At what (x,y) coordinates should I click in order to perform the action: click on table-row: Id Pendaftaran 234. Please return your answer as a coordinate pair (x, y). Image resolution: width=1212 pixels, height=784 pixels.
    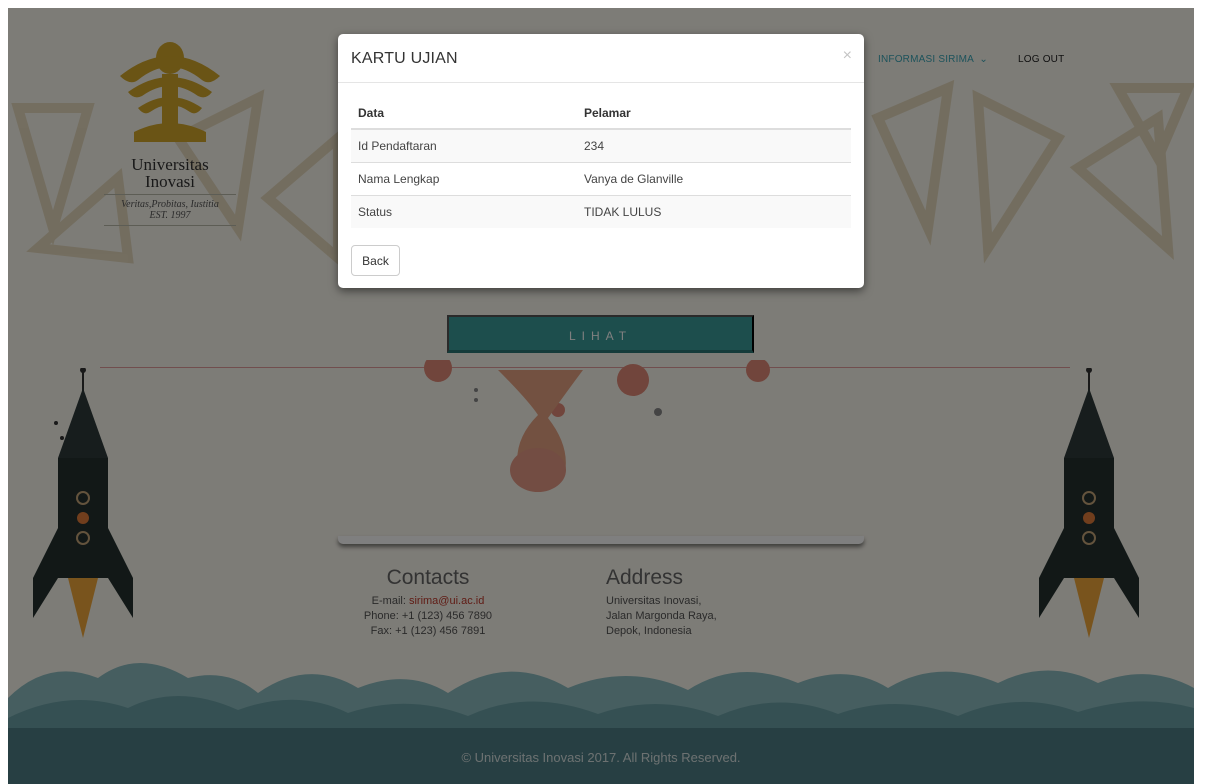
    Looking at the image, I should click on (601, 145).